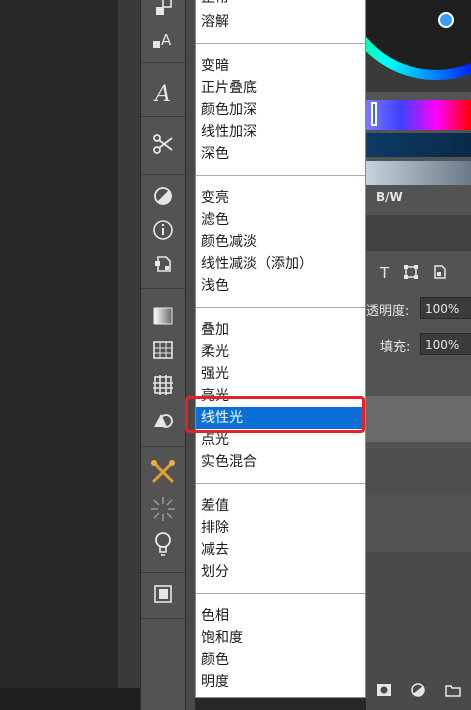 The width and height of the screenshot is (471, 710). Describe the element at coordinates (418, 419) in the screenshot. I see `layer-row-selected` at that location.